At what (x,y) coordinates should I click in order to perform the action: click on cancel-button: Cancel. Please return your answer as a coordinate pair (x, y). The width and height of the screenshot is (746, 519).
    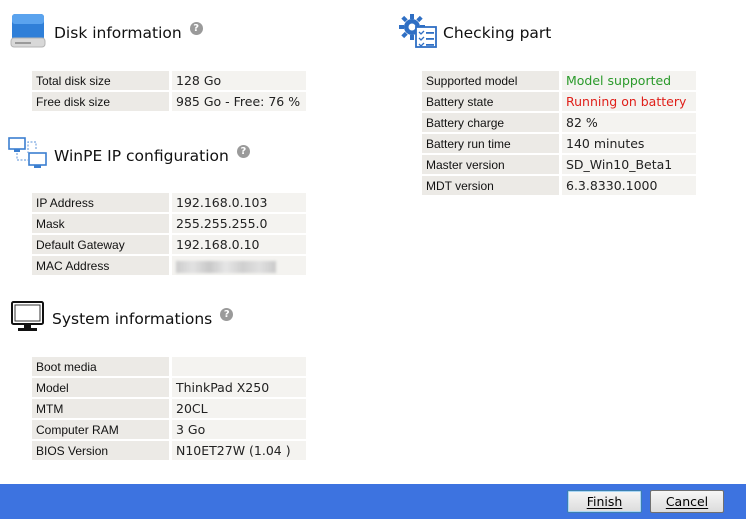
    Looking at the image, I should click on (687, 501).